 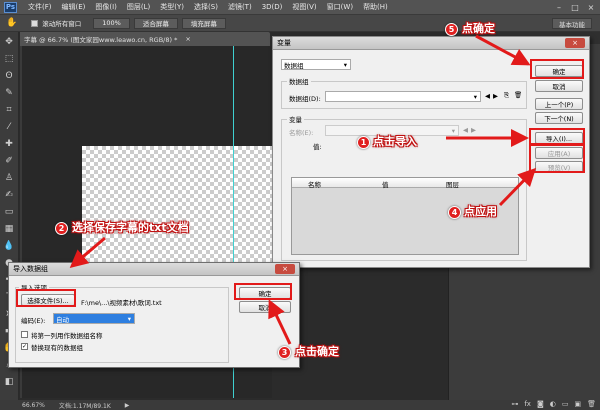 I want to click on annotation-3: 点击确定, so click(x=317, y=351).